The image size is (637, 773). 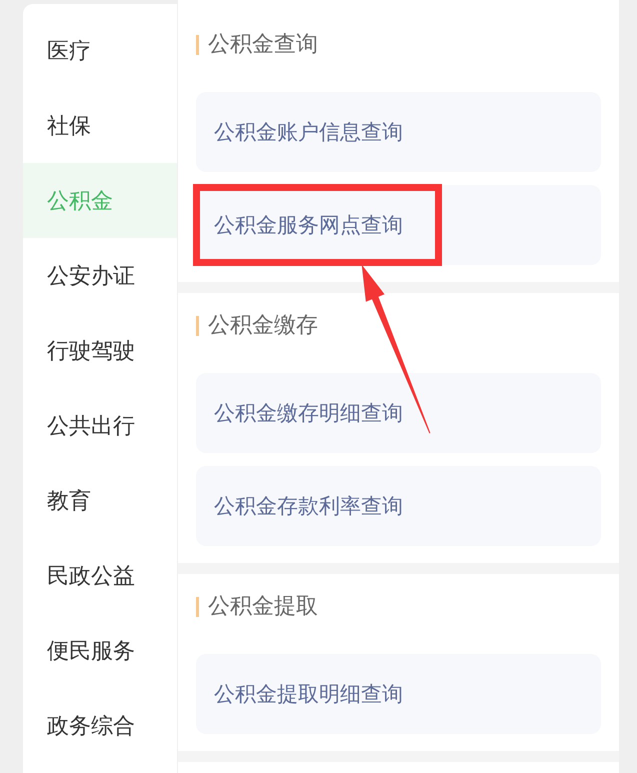 I want to click on sidebar-item: 教育, so click(x=100, y=500).